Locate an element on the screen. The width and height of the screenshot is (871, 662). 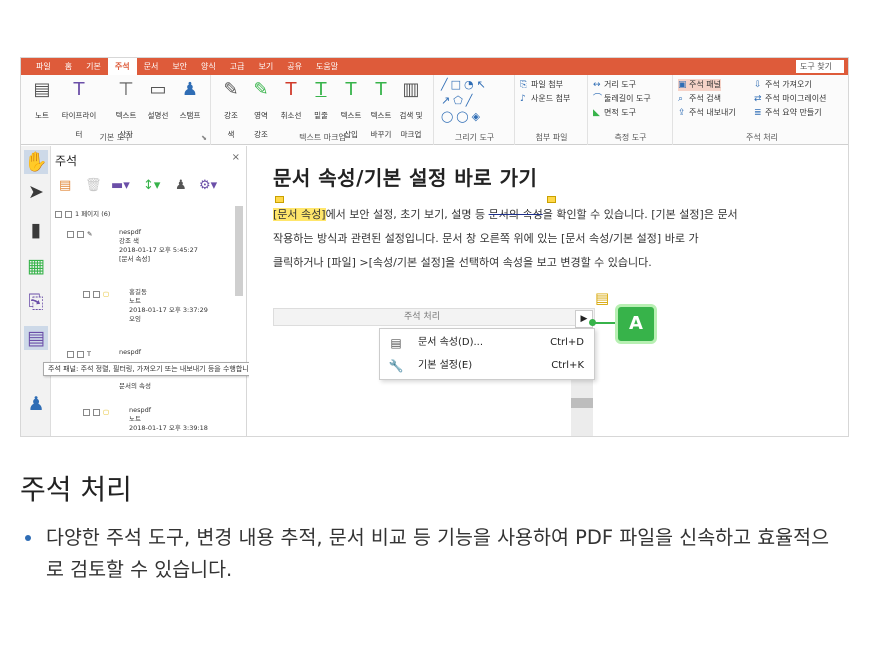
search-markup-icon: ▥ is located at coordinates (411, 89).